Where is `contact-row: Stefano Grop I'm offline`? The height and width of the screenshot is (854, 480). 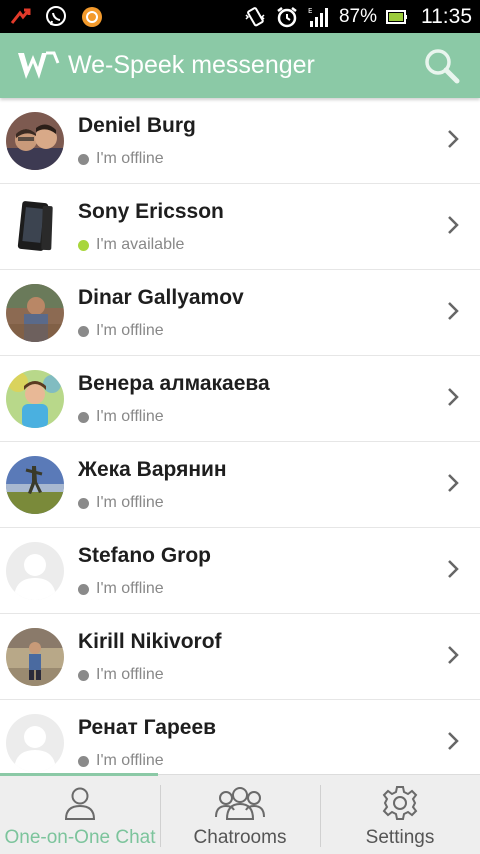 contact-row: Stefano Grop I'm offline is located at coordinates (240, 571).